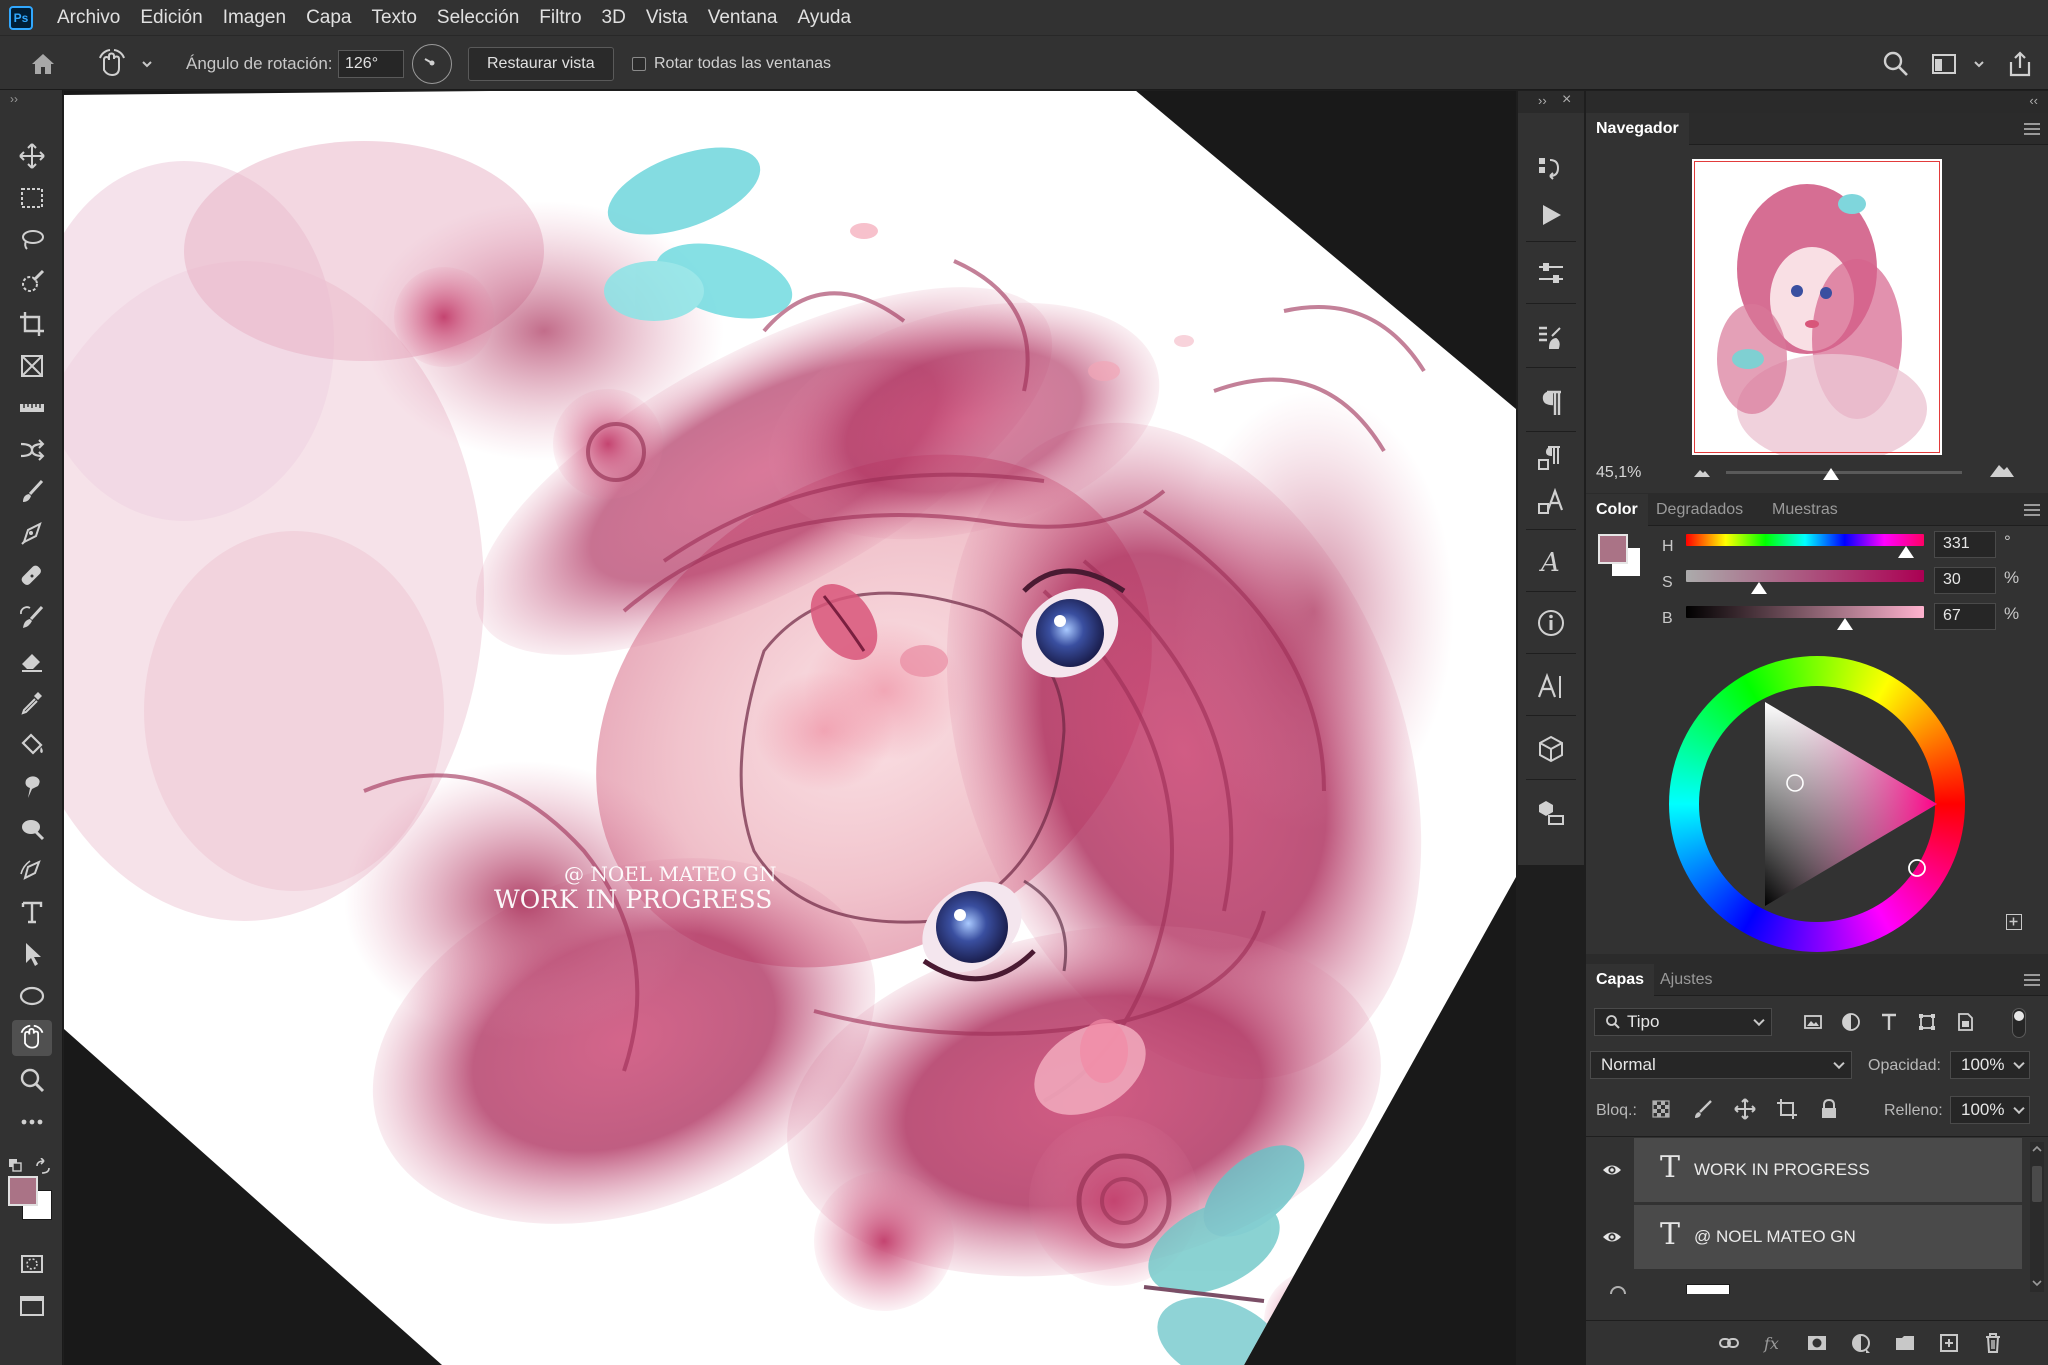 The image size is (2048, 1365). What do you see at coordinates (1551, 561) in the screenshot?
I see `glyphs-icon: A` at bounding box center [1551, 561].